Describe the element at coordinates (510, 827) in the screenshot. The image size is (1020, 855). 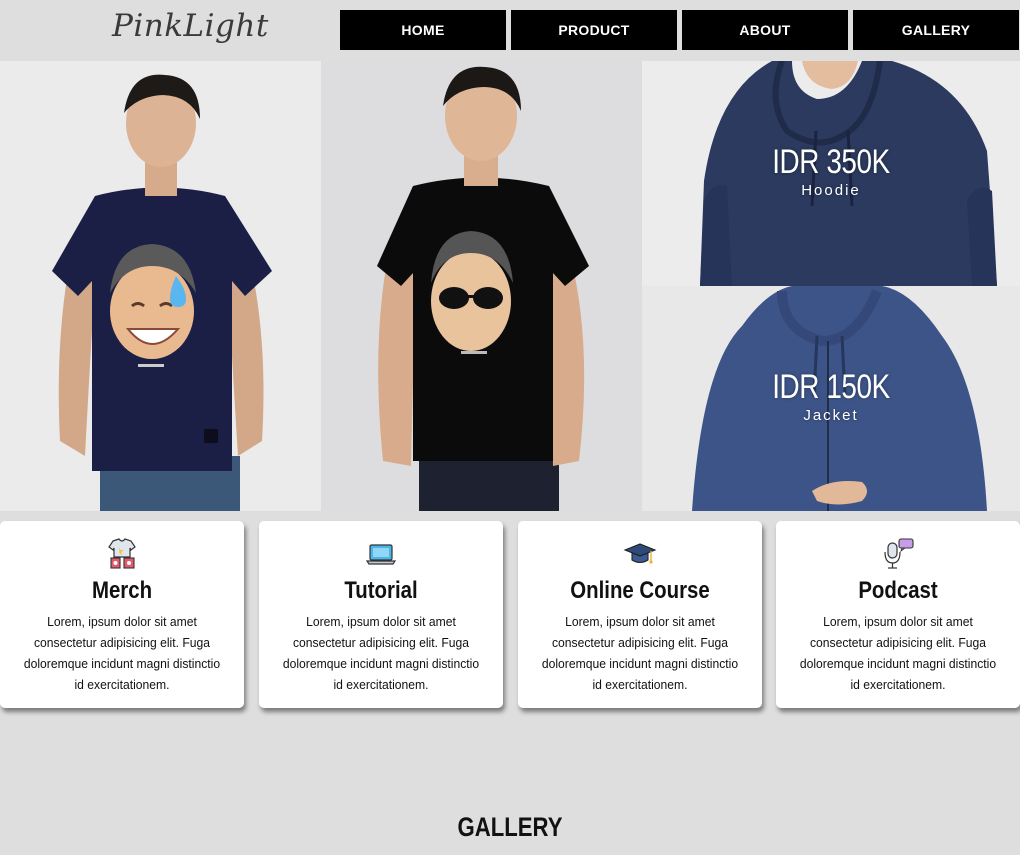
I see `gallery-heading: GALLERY` at that location.